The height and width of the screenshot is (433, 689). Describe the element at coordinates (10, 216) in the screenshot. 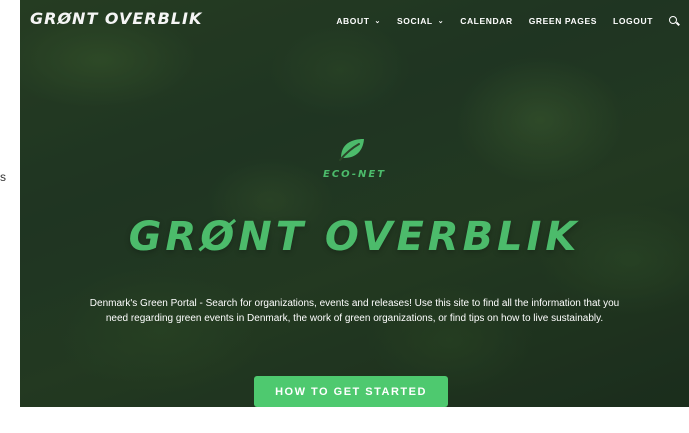

I see `left-gutter: s` at that location.